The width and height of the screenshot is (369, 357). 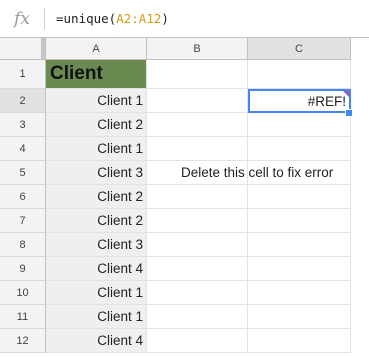 I want to click on formula-input: =unique(A2:A12), so click(x=112, y=18).